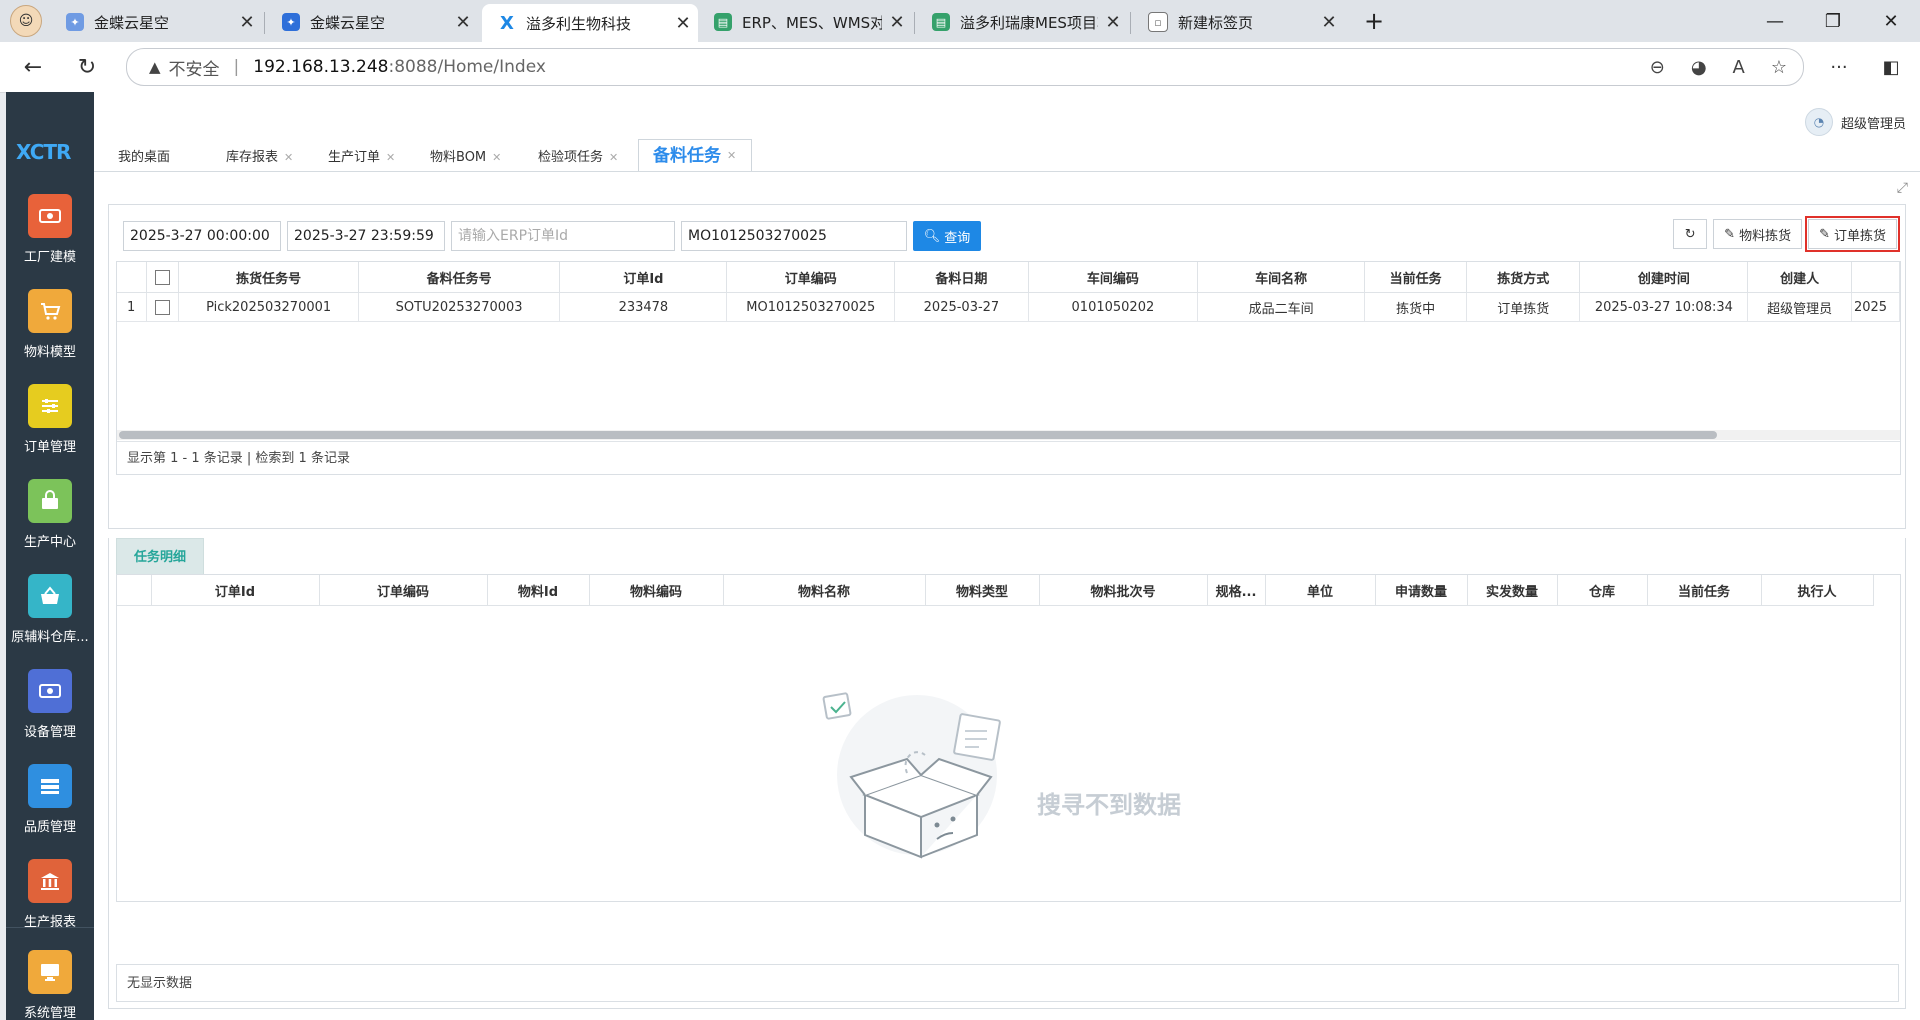 The height and width of the screenshot is (1020, 1920). I want to click on browser-tab-title: 金蝶云星空, so click(132, 22).